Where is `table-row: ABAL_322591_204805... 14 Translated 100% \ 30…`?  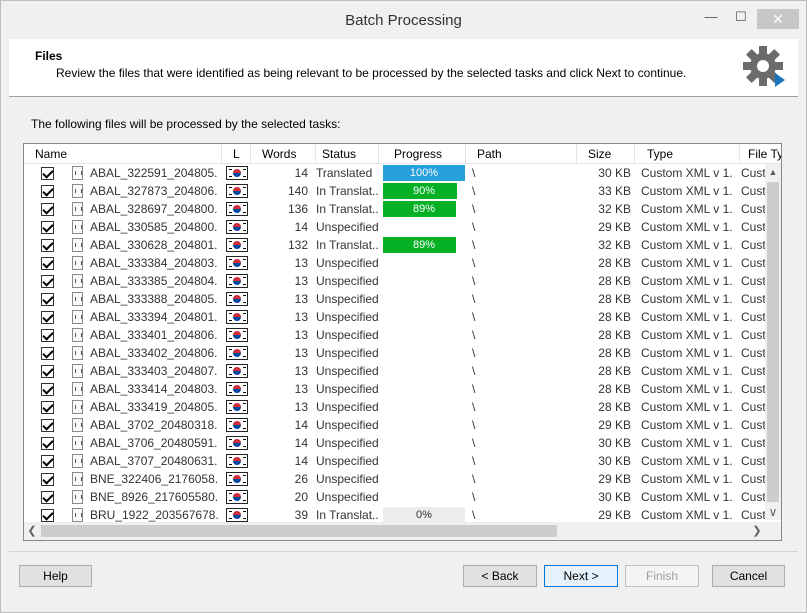 table-row: ABAL_322591_204805... 14 Translated 100% \ 30… is located at coordinates (395, 173).